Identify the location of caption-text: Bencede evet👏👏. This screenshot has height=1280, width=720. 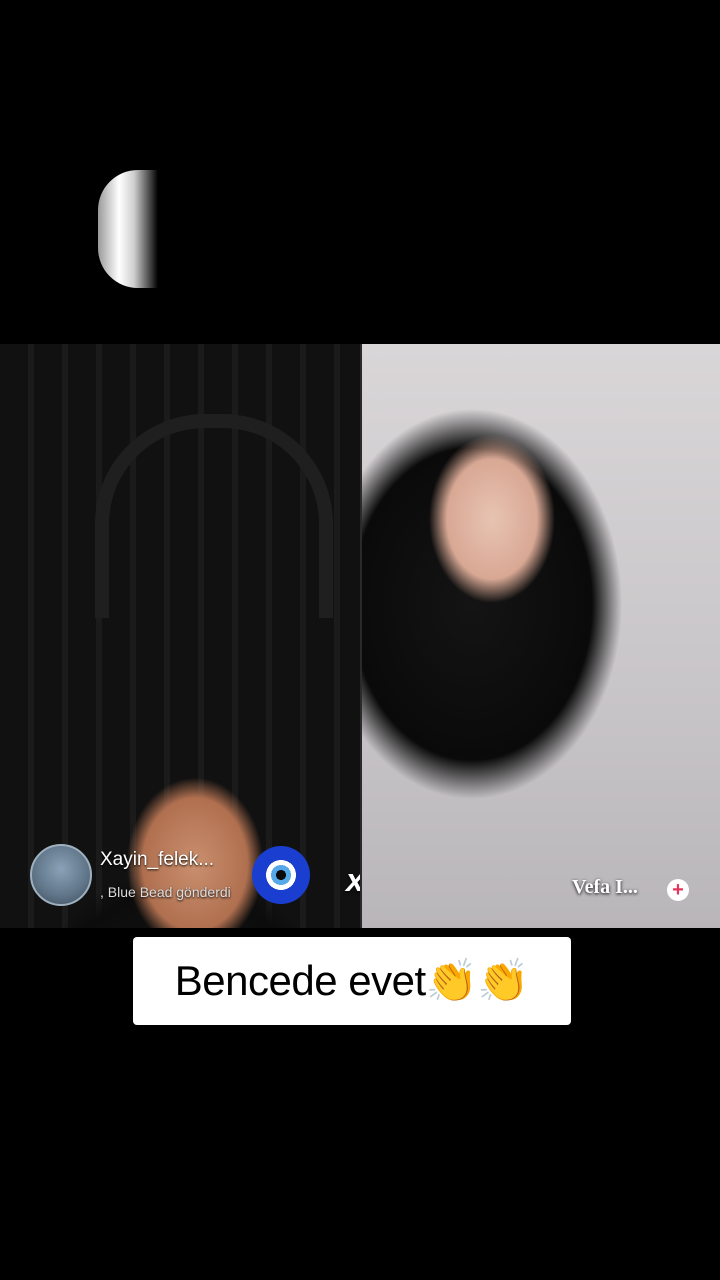
(352, 980).